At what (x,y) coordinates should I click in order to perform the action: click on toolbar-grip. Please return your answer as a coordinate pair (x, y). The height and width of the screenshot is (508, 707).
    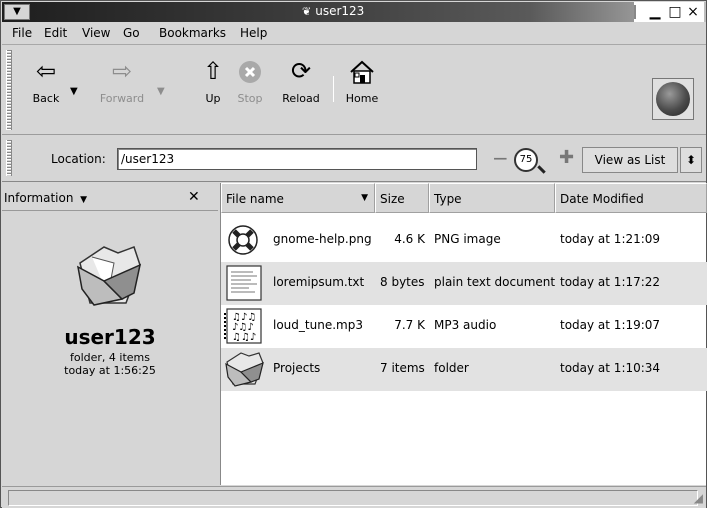
    Looking at the image, I should click on (9, 90).